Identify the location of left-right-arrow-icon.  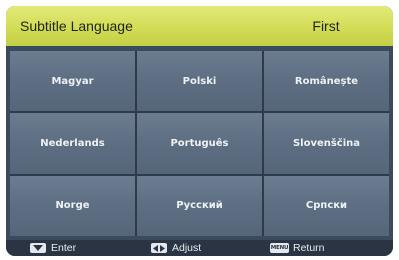
(159, 248).